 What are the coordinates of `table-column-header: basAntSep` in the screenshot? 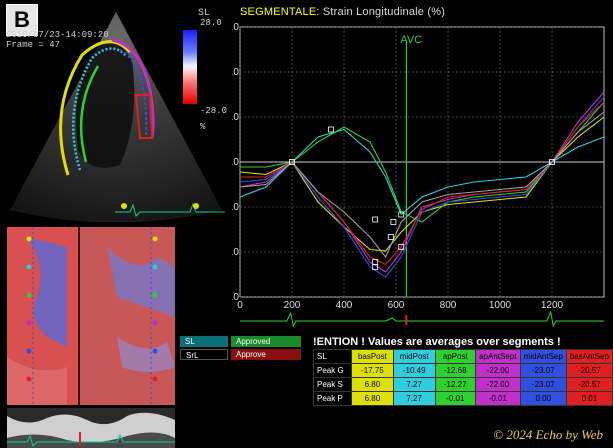 It's located at (589, 356).